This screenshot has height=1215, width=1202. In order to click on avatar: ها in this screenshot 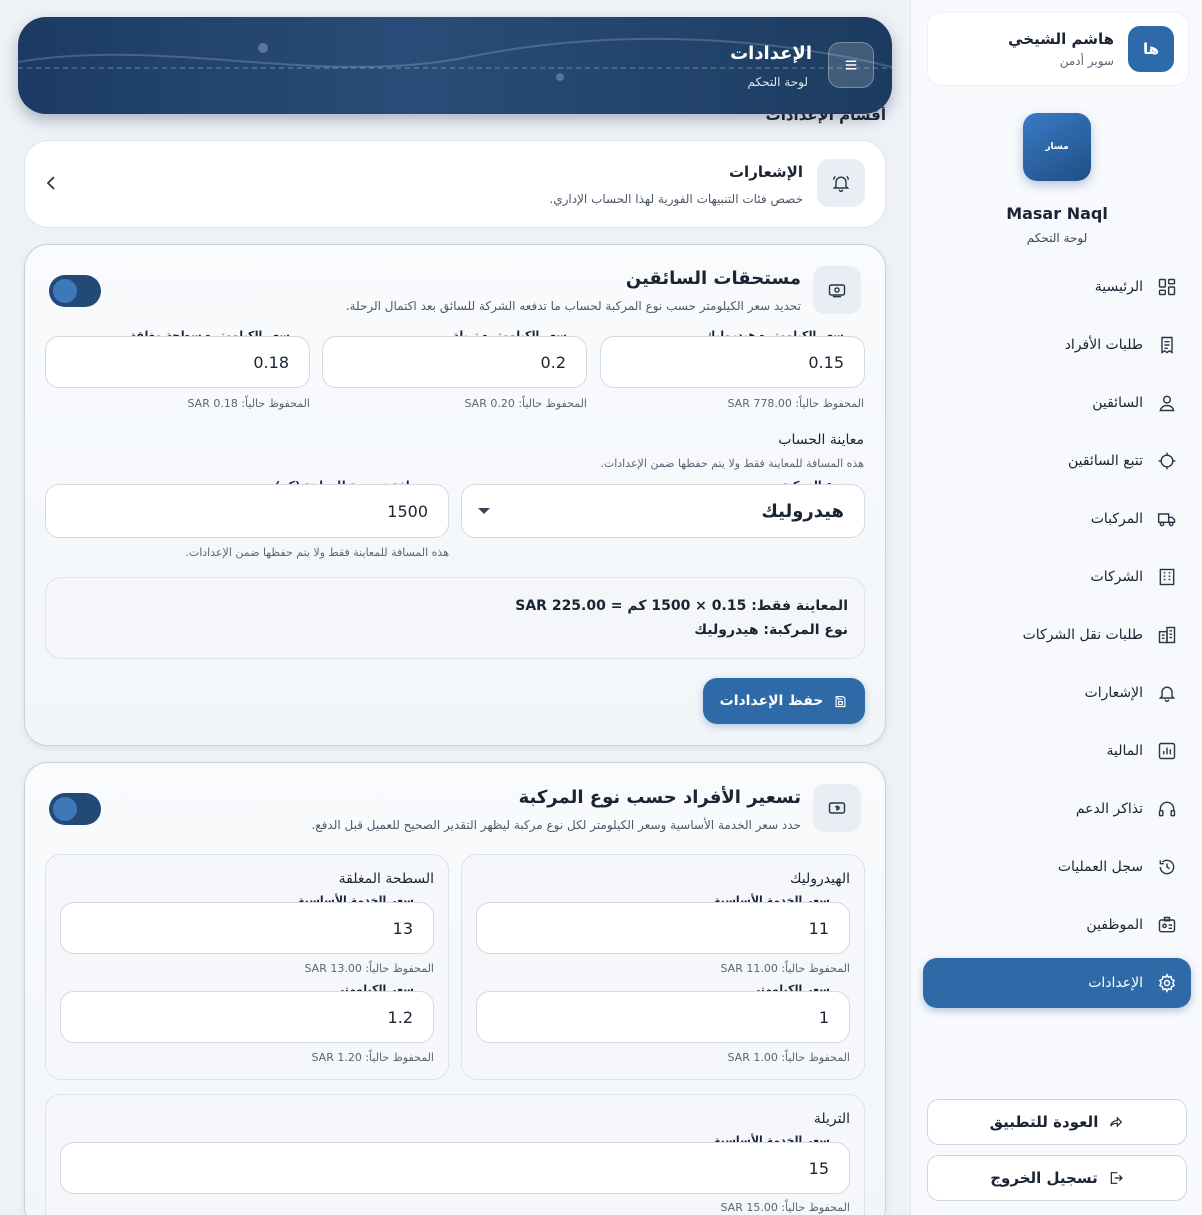, I will do `click(1151, 49)`.